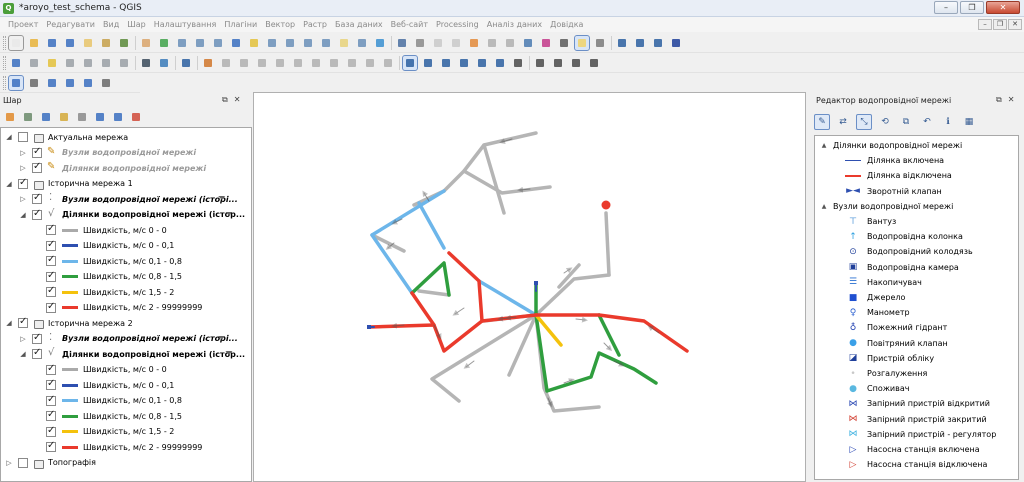 The image size is (1024, 482). What do you see at coordinates (70, 63) in the screenshot?
I see `add-spatialite-icon` at bounding box center [70, 63].